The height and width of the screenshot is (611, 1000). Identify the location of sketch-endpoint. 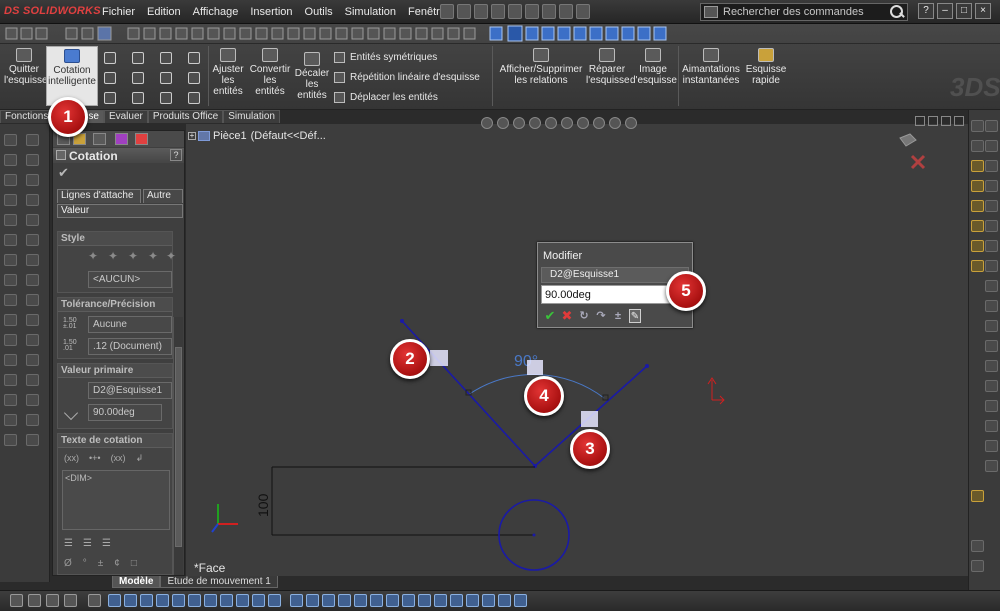
(647, 366).